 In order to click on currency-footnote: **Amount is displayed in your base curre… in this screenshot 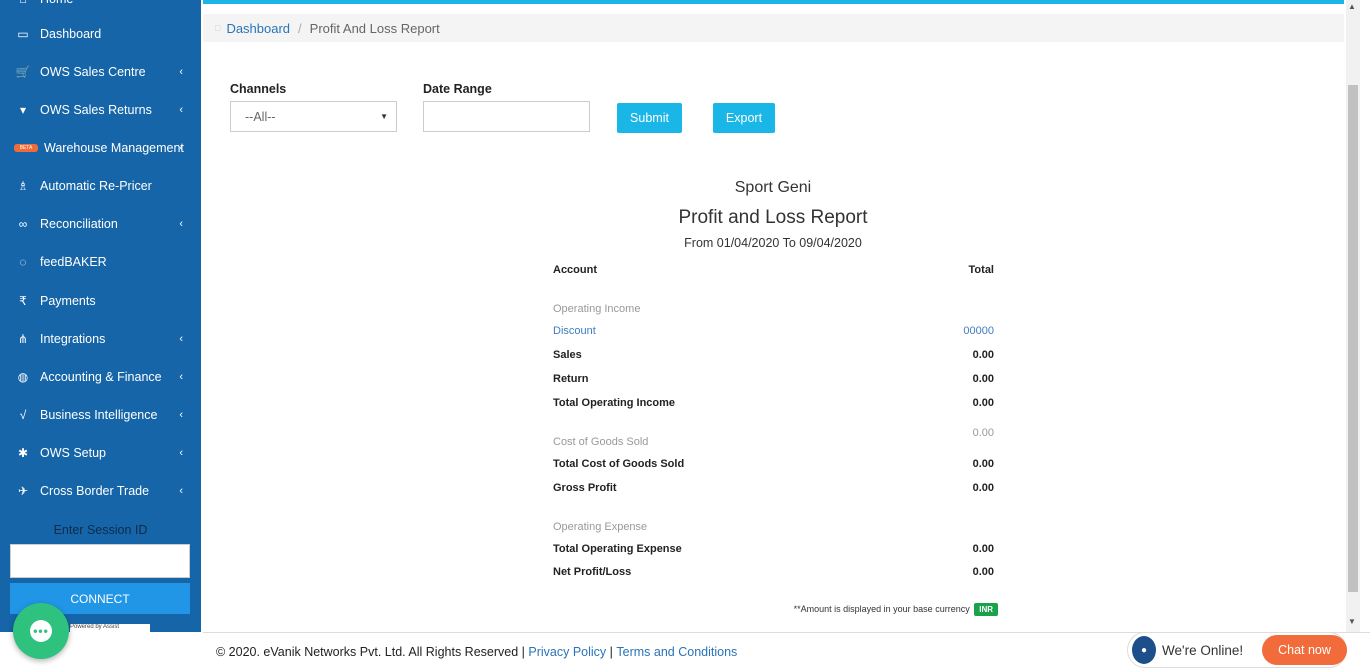, I will do `click(775, 609)`.